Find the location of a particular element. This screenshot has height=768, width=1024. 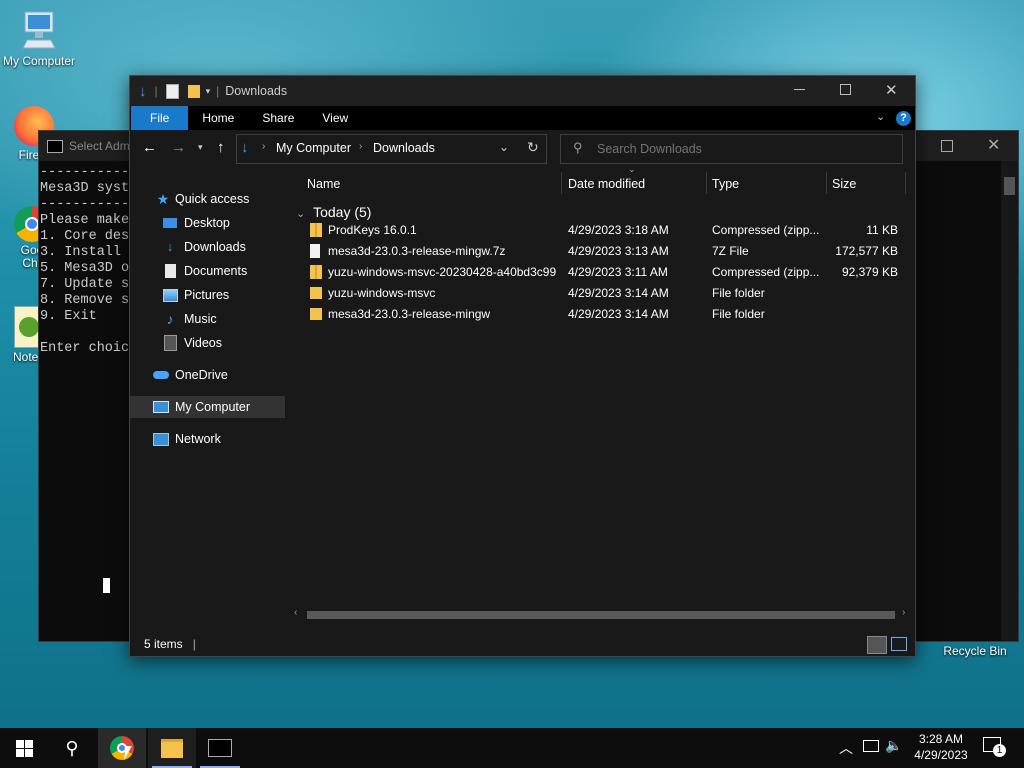

nav-onedrive: OneDrive is located at coordinates (219, 375).